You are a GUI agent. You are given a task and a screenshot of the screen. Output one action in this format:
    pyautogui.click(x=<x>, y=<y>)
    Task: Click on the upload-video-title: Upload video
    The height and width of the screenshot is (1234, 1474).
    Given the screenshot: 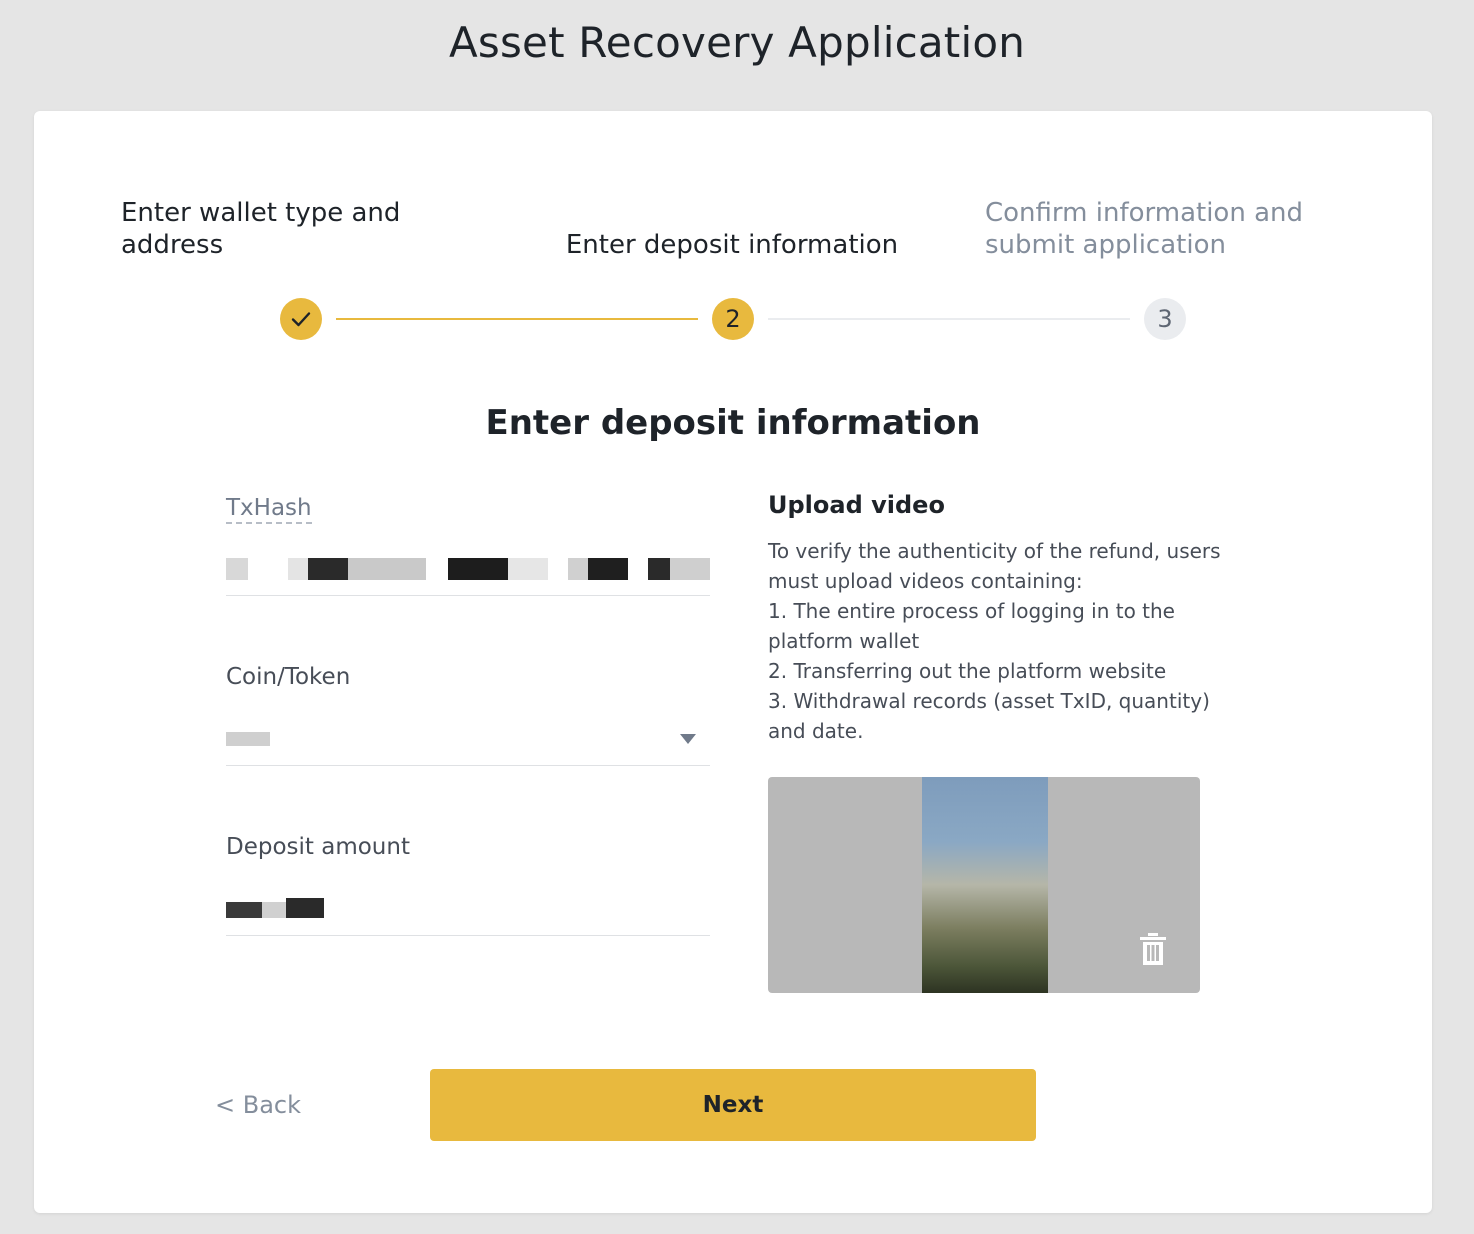 What is the action you would take?
    pyautogui.click(x=856, y=505)
    